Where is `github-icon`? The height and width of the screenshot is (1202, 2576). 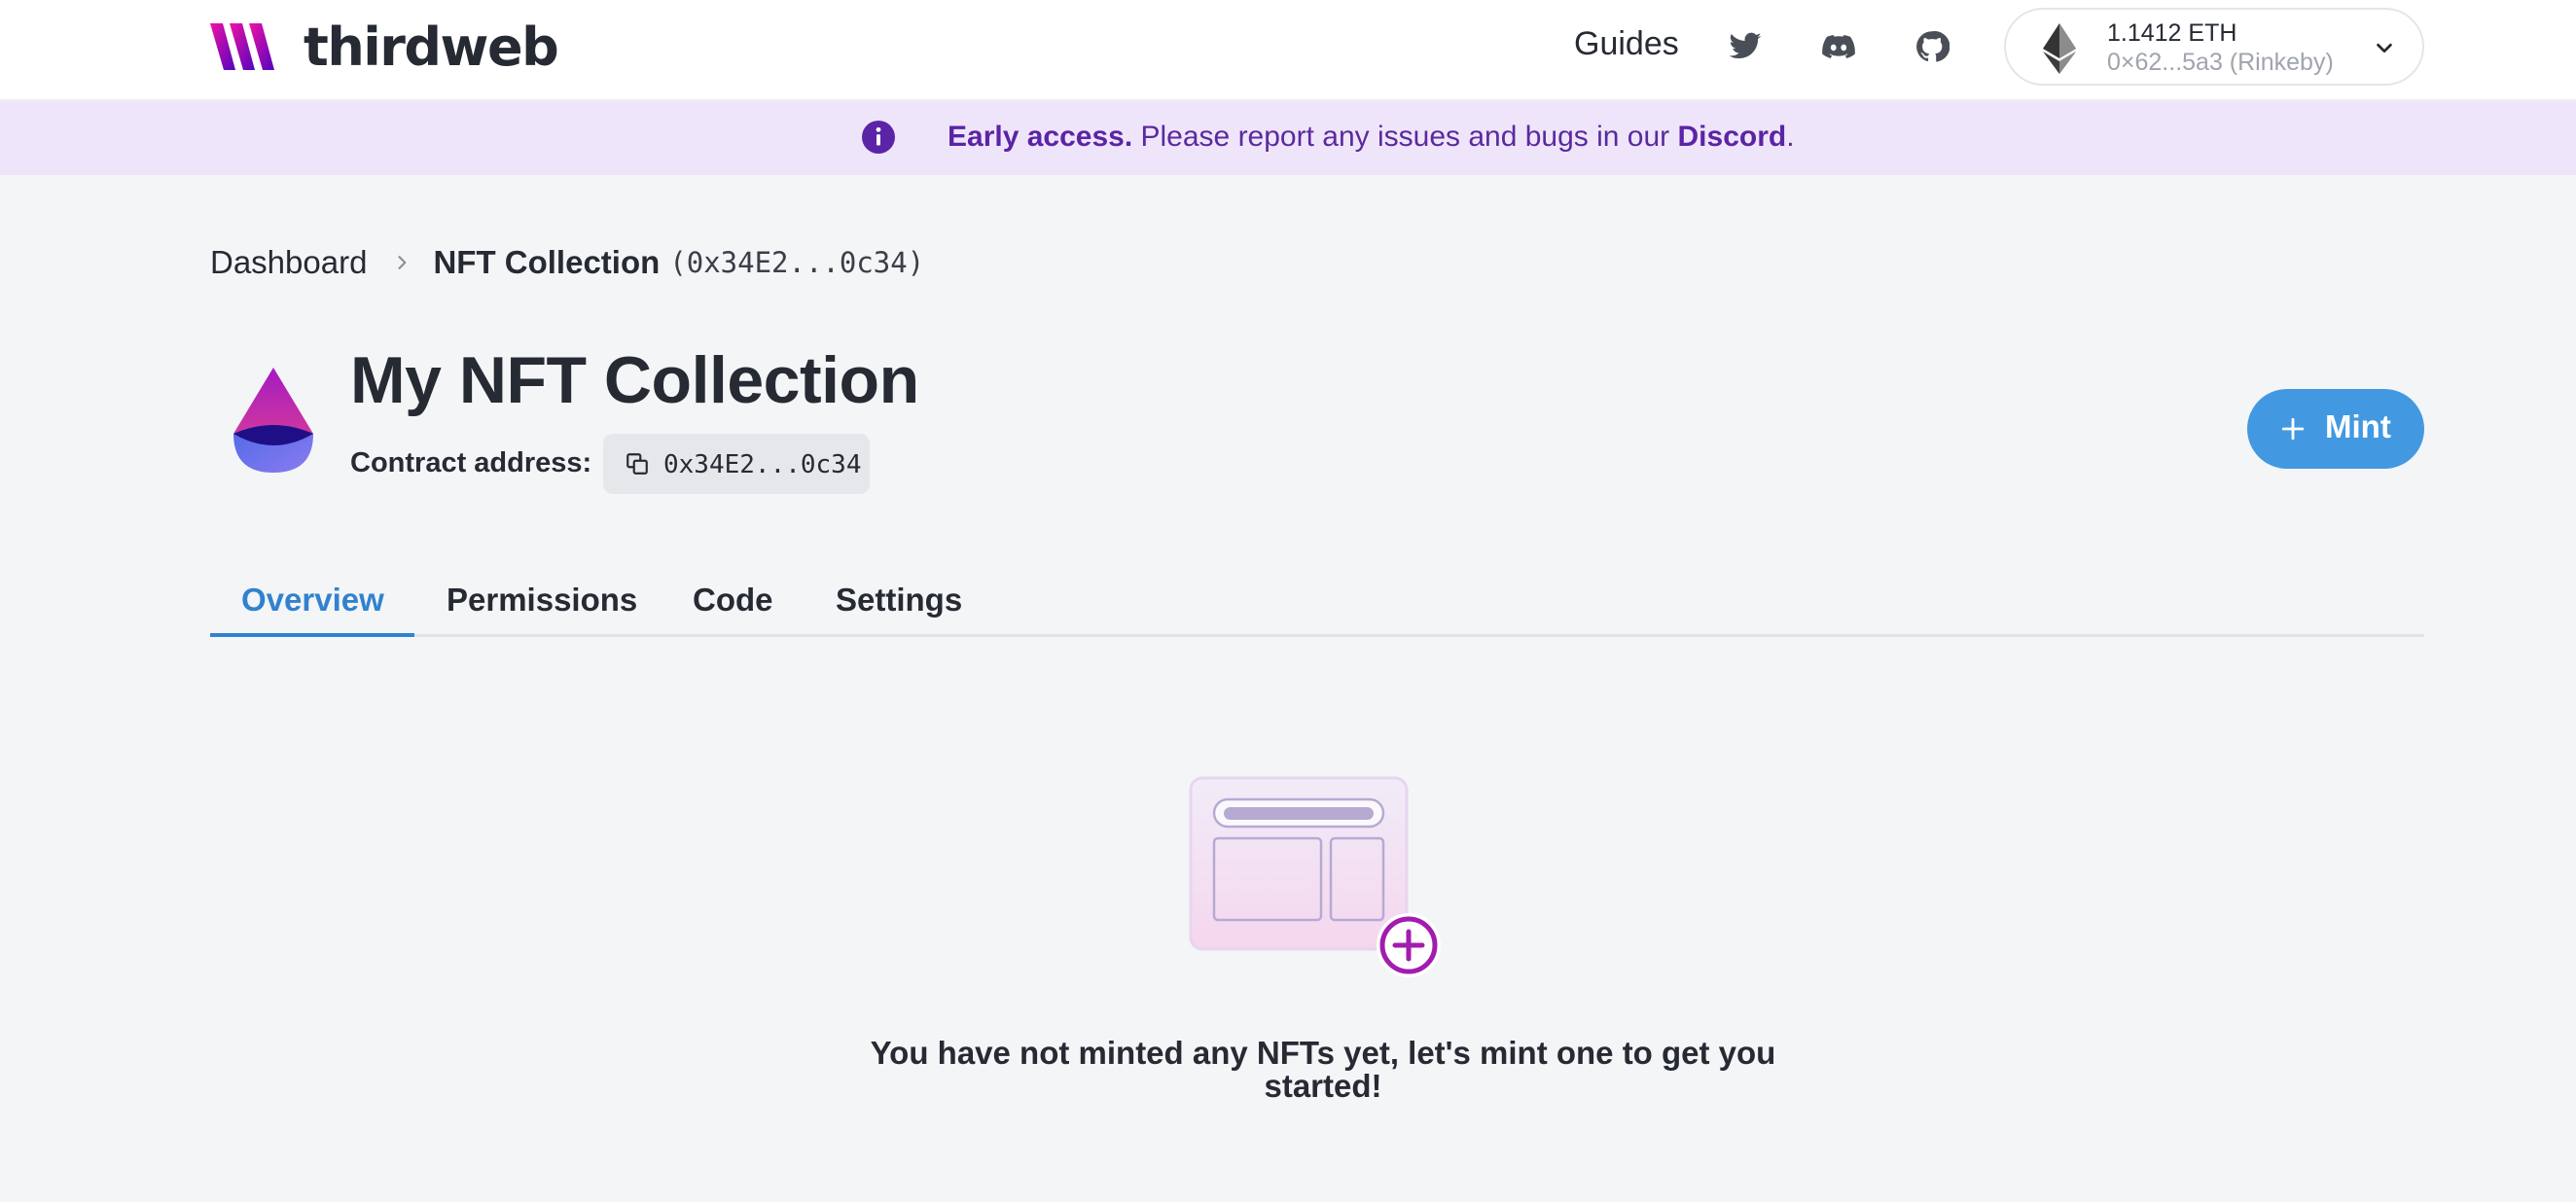
github-icon is located at coordinates (1932, 46).